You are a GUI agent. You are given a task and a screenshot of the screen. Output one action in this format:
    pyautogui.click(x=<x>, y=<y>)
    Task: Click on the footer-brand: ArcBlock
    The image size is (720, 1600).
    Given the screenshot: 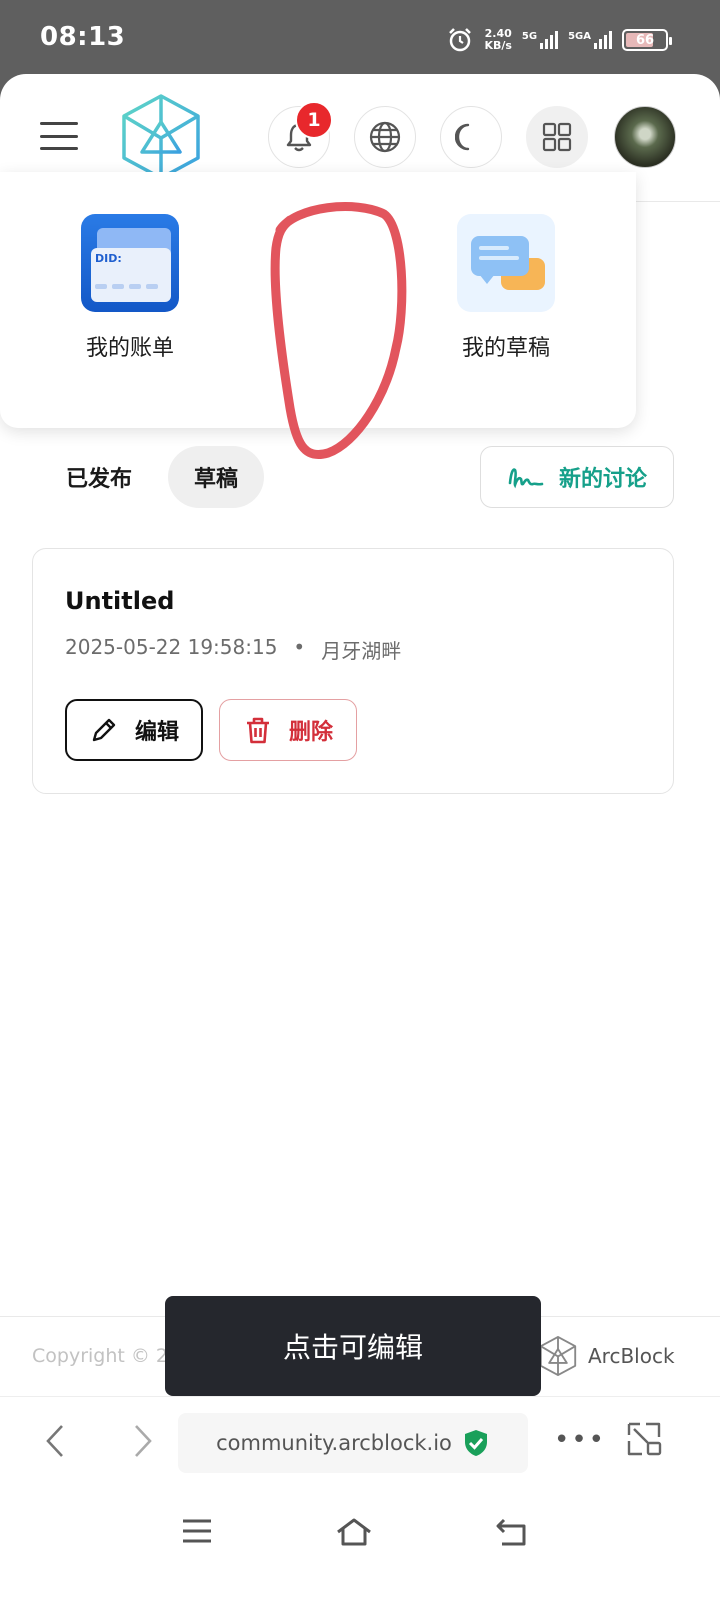 What is the action you would take?
    pyautogui.click(x=606, y=1356)
    